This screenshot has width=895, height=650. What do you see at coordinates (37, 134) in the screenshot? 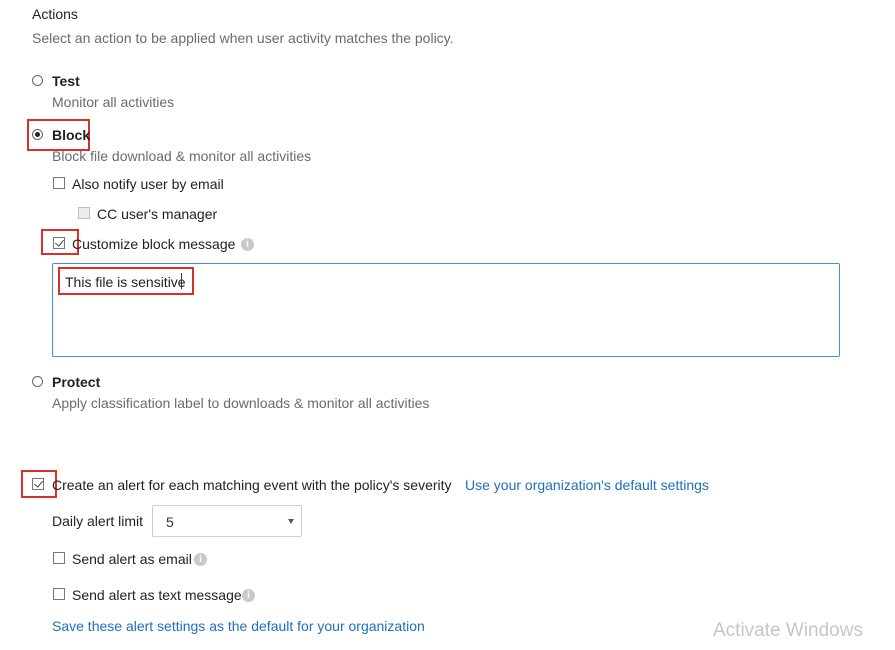
I see `block-radio` at bounding box center [37, 134].